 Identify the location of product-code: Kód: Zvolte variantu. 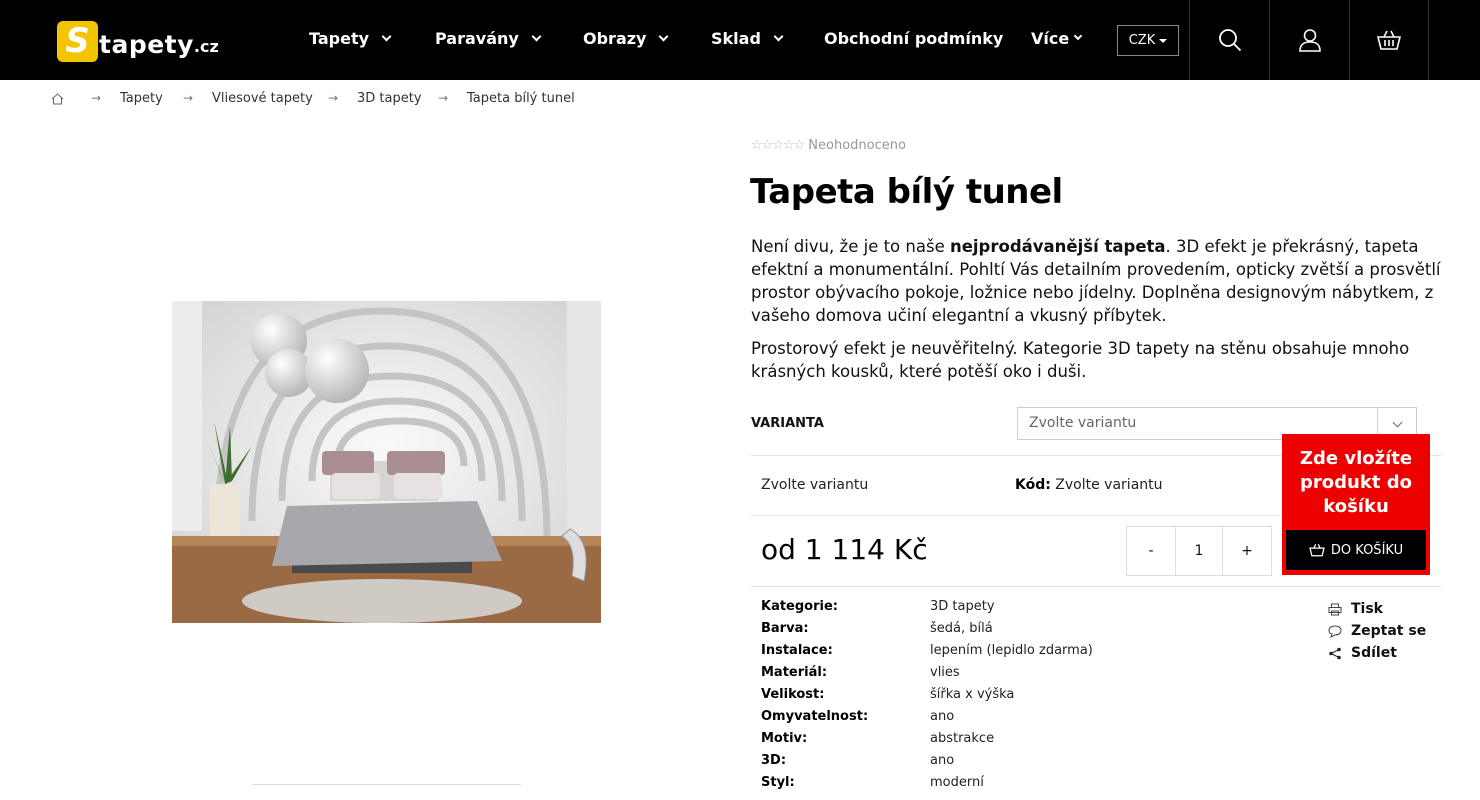
(1089, 485).